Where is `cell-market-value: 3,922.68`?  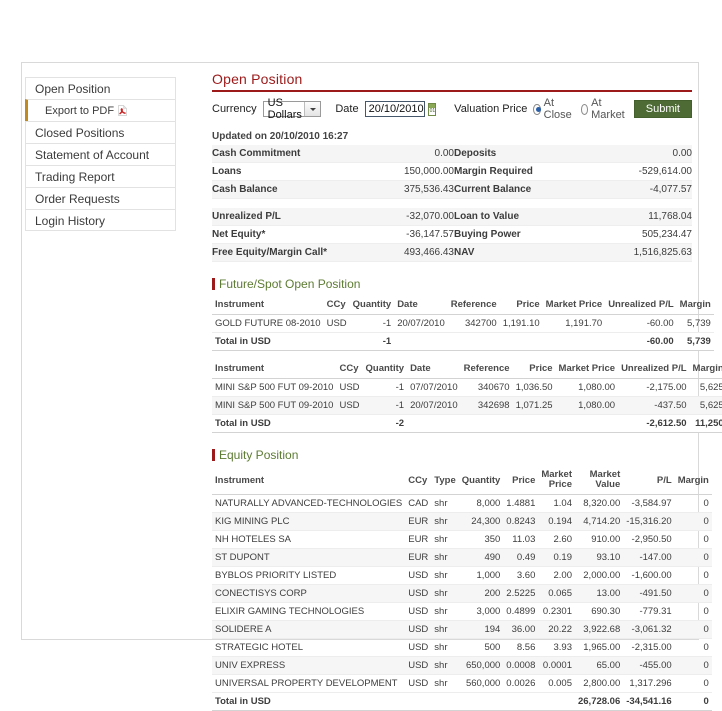 cell-market-value: 3,922.68 is located at coordinates (599, 629).